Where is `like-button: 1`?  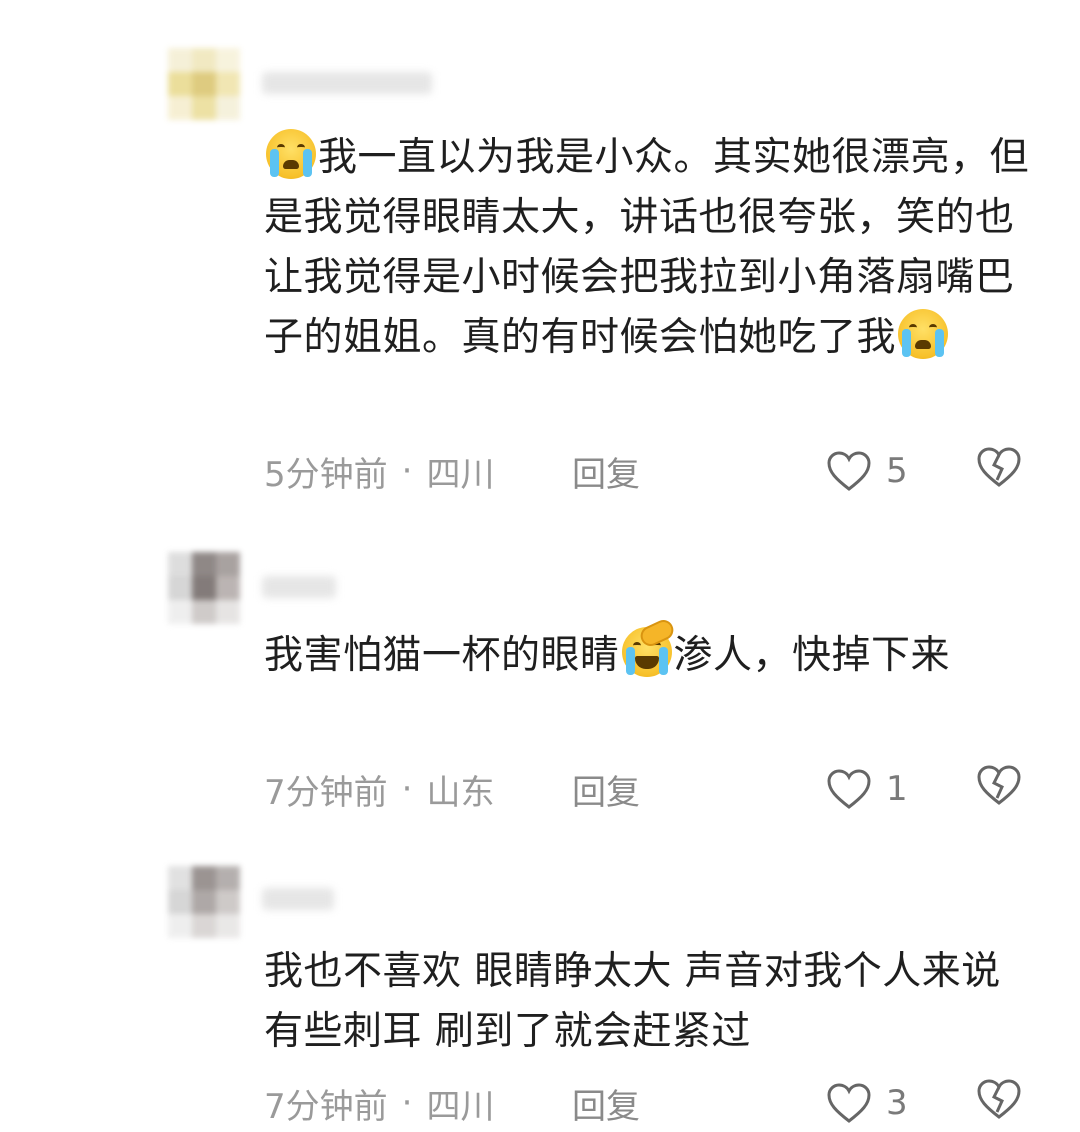 like-button: 1 is located at coordinates (867, 789).